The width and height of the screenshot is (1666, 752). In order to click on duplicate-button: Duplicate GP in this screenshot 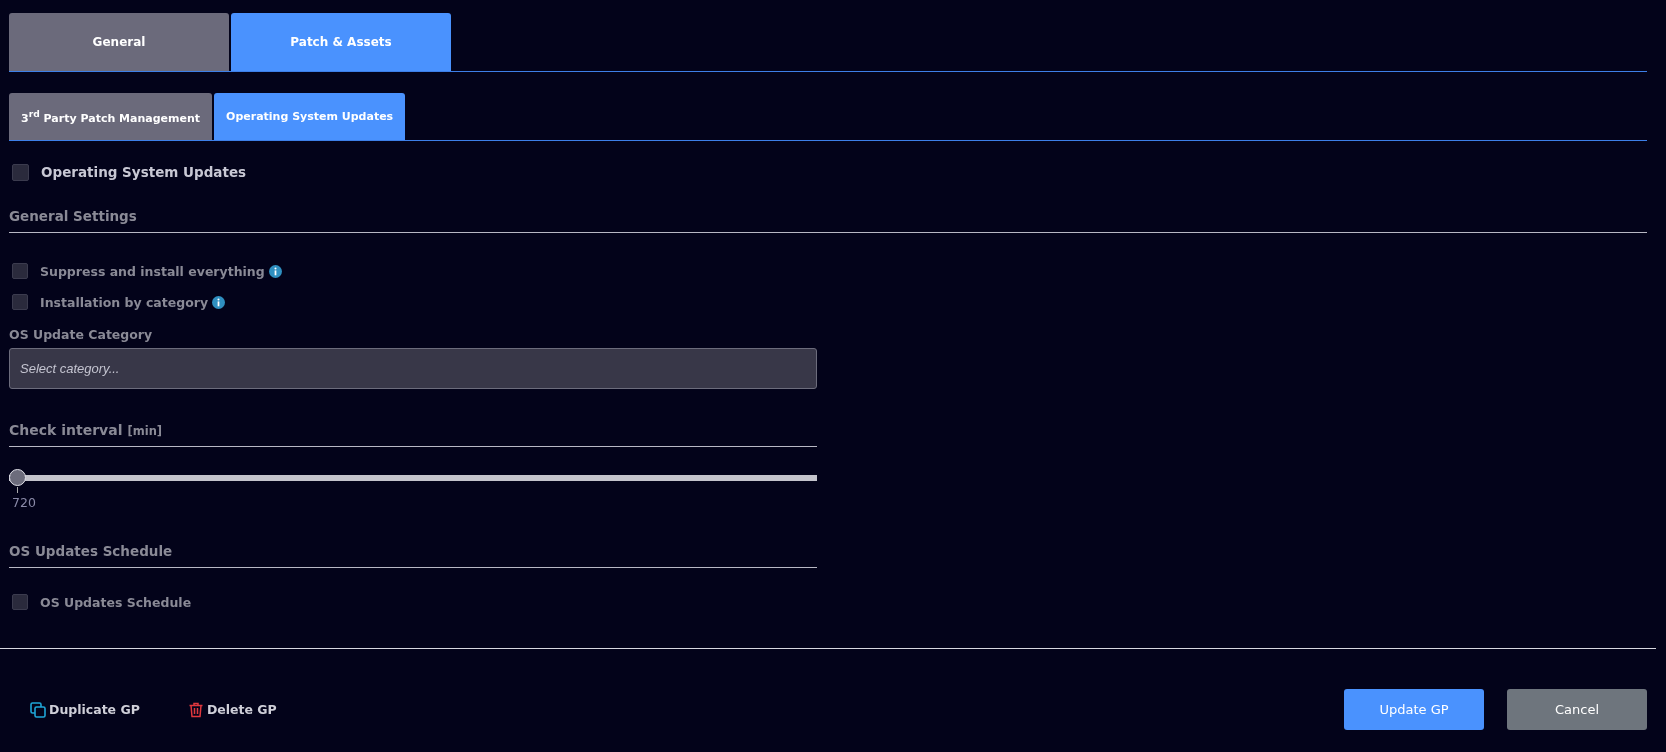, I will do `click(85, 709)`.